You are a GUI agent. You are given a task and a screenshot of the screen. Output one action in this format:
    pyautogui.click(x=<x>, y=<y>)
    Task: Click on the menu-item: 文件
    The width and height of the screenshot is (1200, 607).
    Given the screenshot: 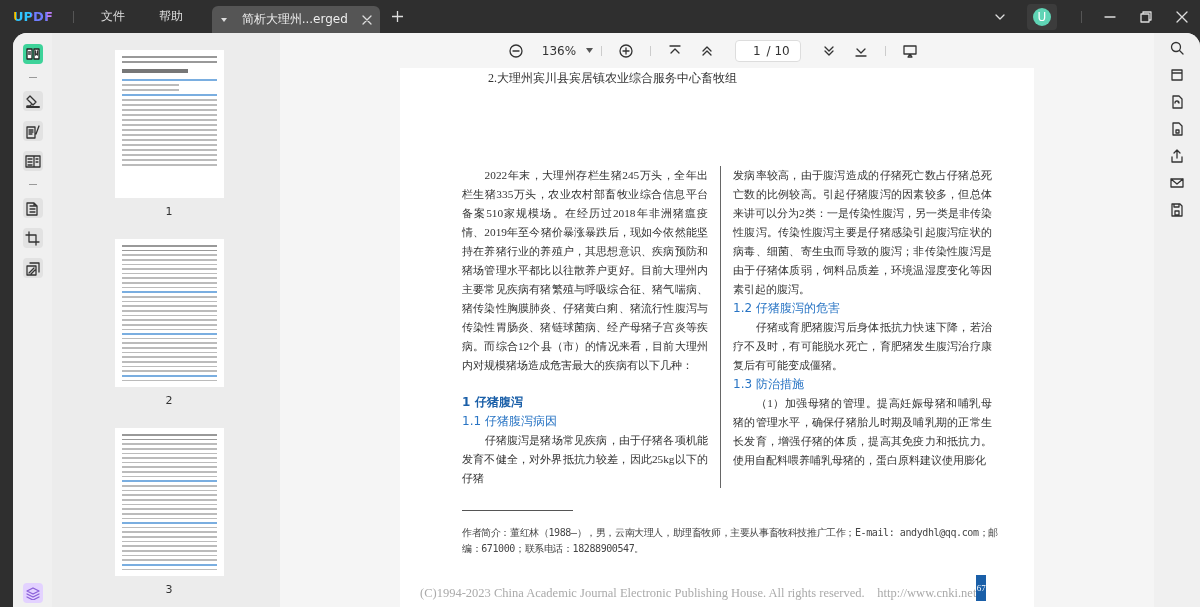 What is the action you would take?
    pyautogui.click(x=112, y=16)
    